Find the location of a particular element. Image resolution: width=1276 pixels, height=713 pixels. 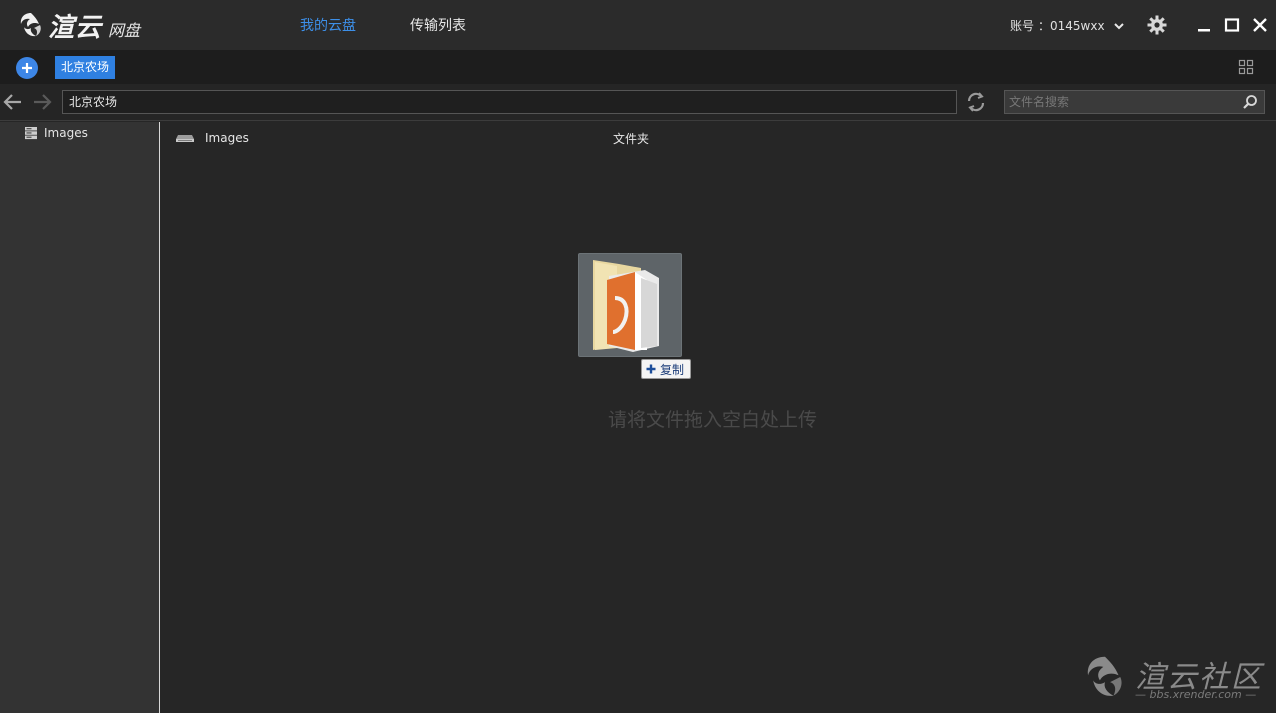

arrow-right-icon is located at coordinates (43, 102).